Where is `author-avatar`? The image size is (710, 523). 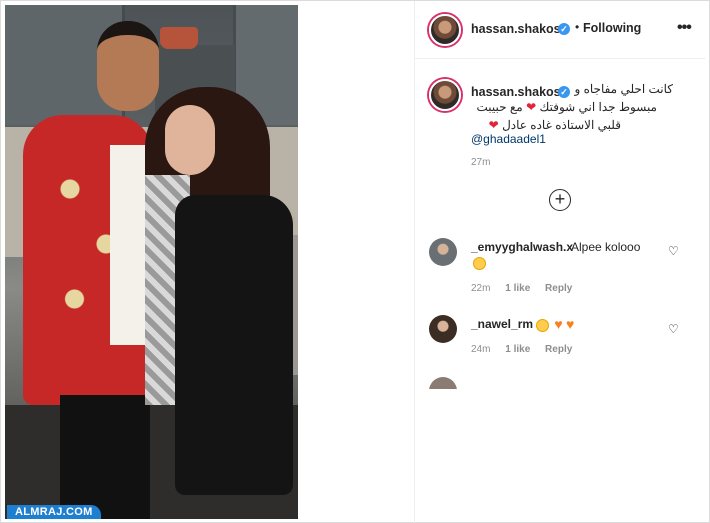
author-avatar is located at coordinates (445, 30).